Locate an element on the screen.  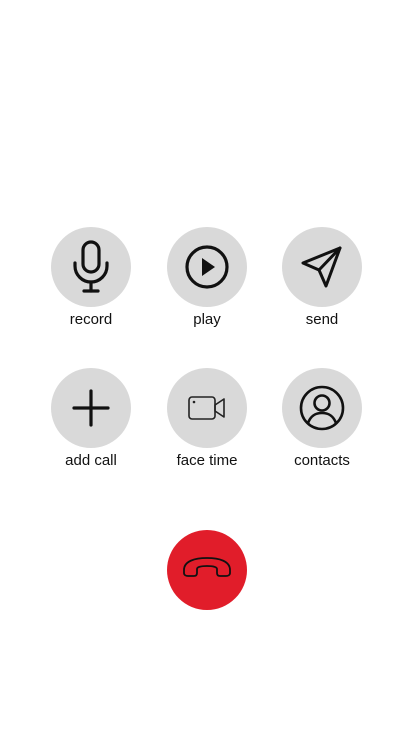
face-time-action: face time is located at coordinates (207, 419).